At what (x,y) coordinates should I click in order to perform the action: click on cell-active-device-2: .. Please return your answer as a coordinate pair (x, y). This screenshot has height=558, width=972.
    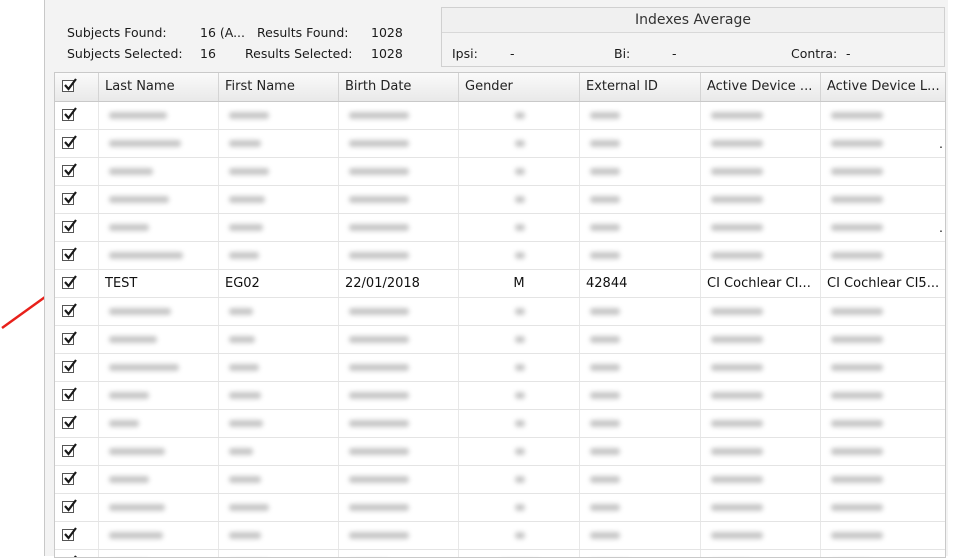
    Looking at the image, I should click on (883, 143).